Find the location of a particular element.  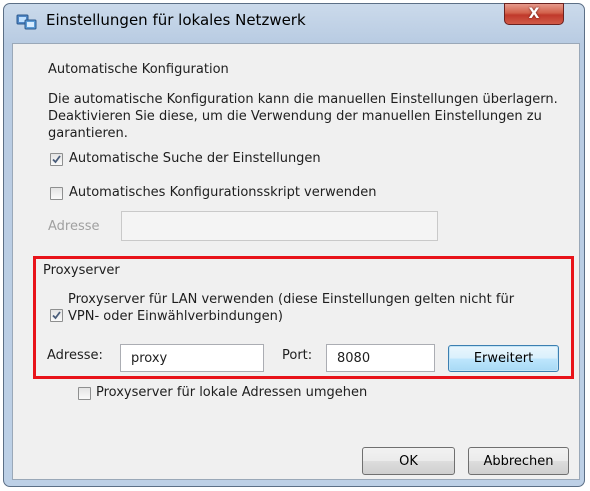

bypass-local-label: Proxyserver für lokale Adressen umgehen is located at coordinates (231, 392).